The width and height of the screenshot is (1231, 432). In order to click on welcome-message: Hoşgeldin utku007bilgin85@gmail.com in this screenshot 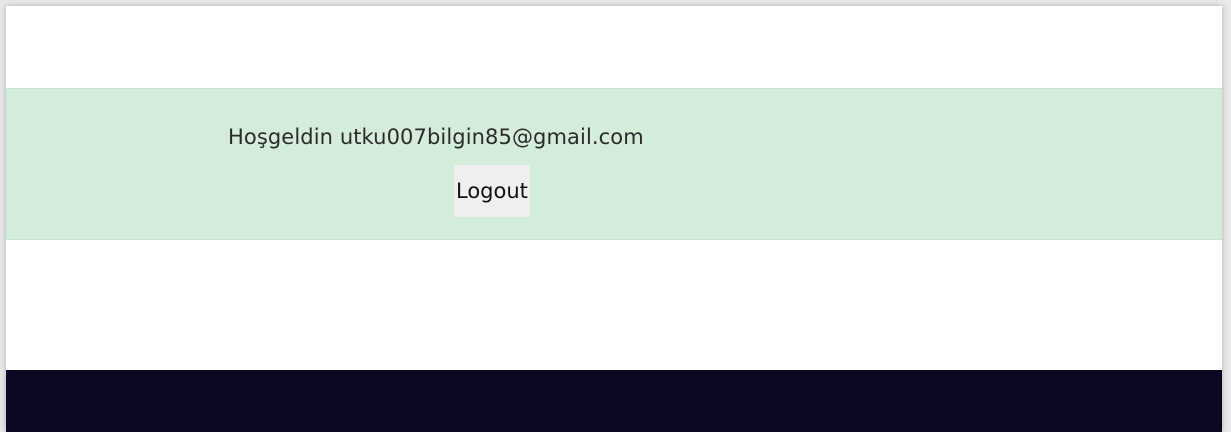, I will do `click(436, 137)`.